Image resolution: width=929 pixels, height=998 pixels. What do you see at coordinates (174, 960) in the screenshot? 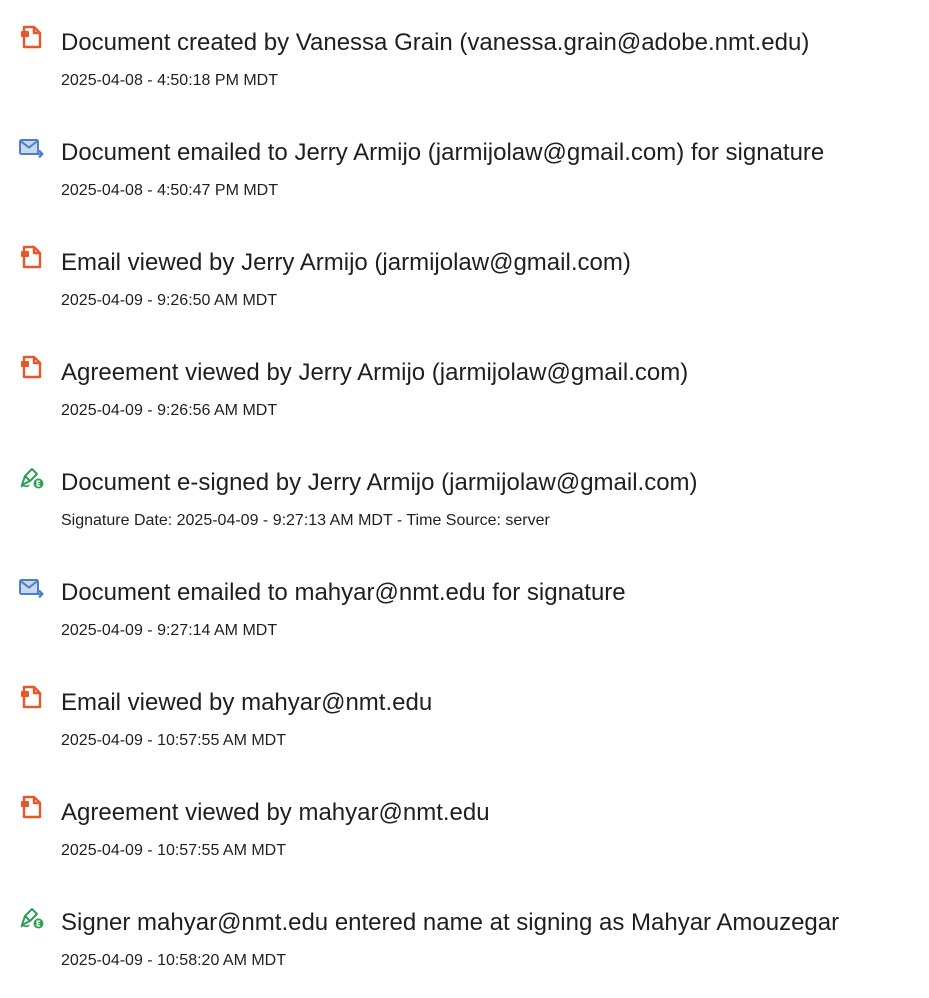
I see `event-timestamp: 2025-04-09 - 10:58:20 AM MDT` at bounding box center [174, 960].